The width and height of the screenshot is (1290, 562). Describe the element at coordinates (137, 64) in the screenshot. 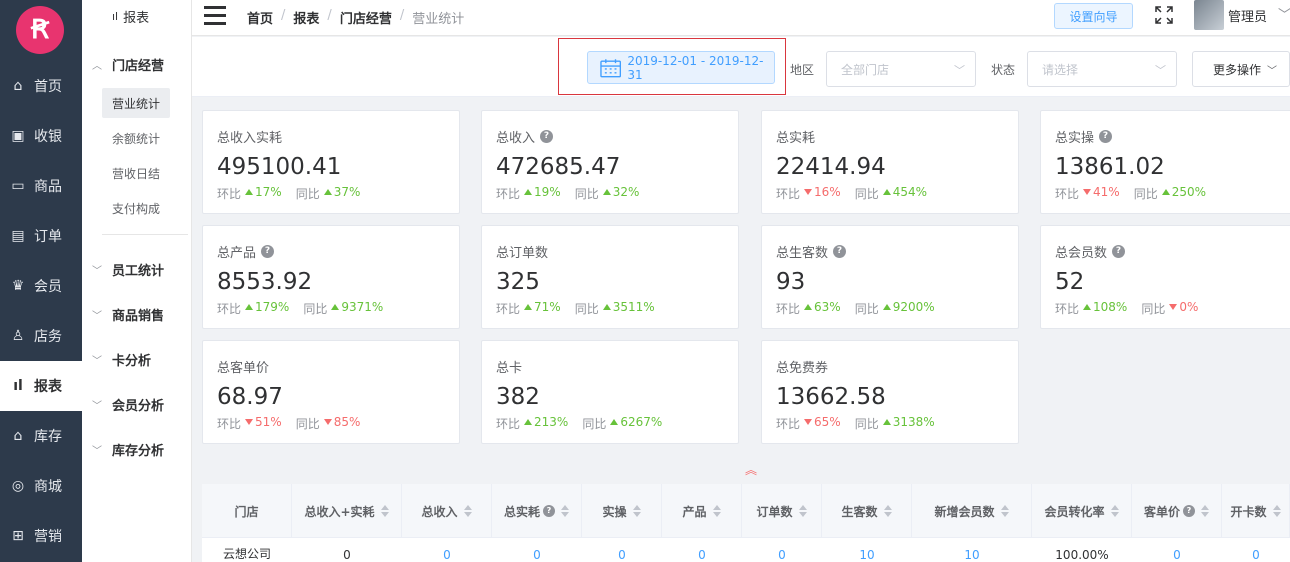

I see `submenu-group-0: ︿ 门店经营` at that location.